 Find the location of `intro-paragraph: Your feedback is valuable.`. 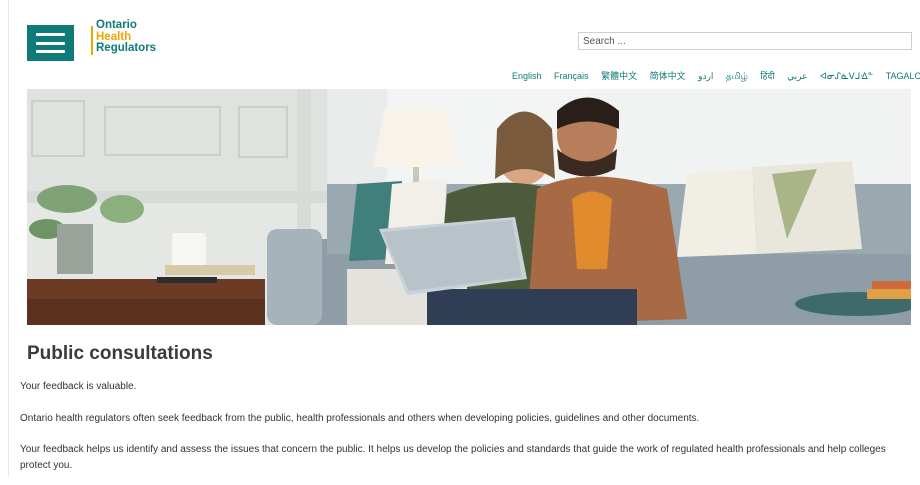

intro-paragraph: Your feedback is valuable. is located at coordinates (78, 386).